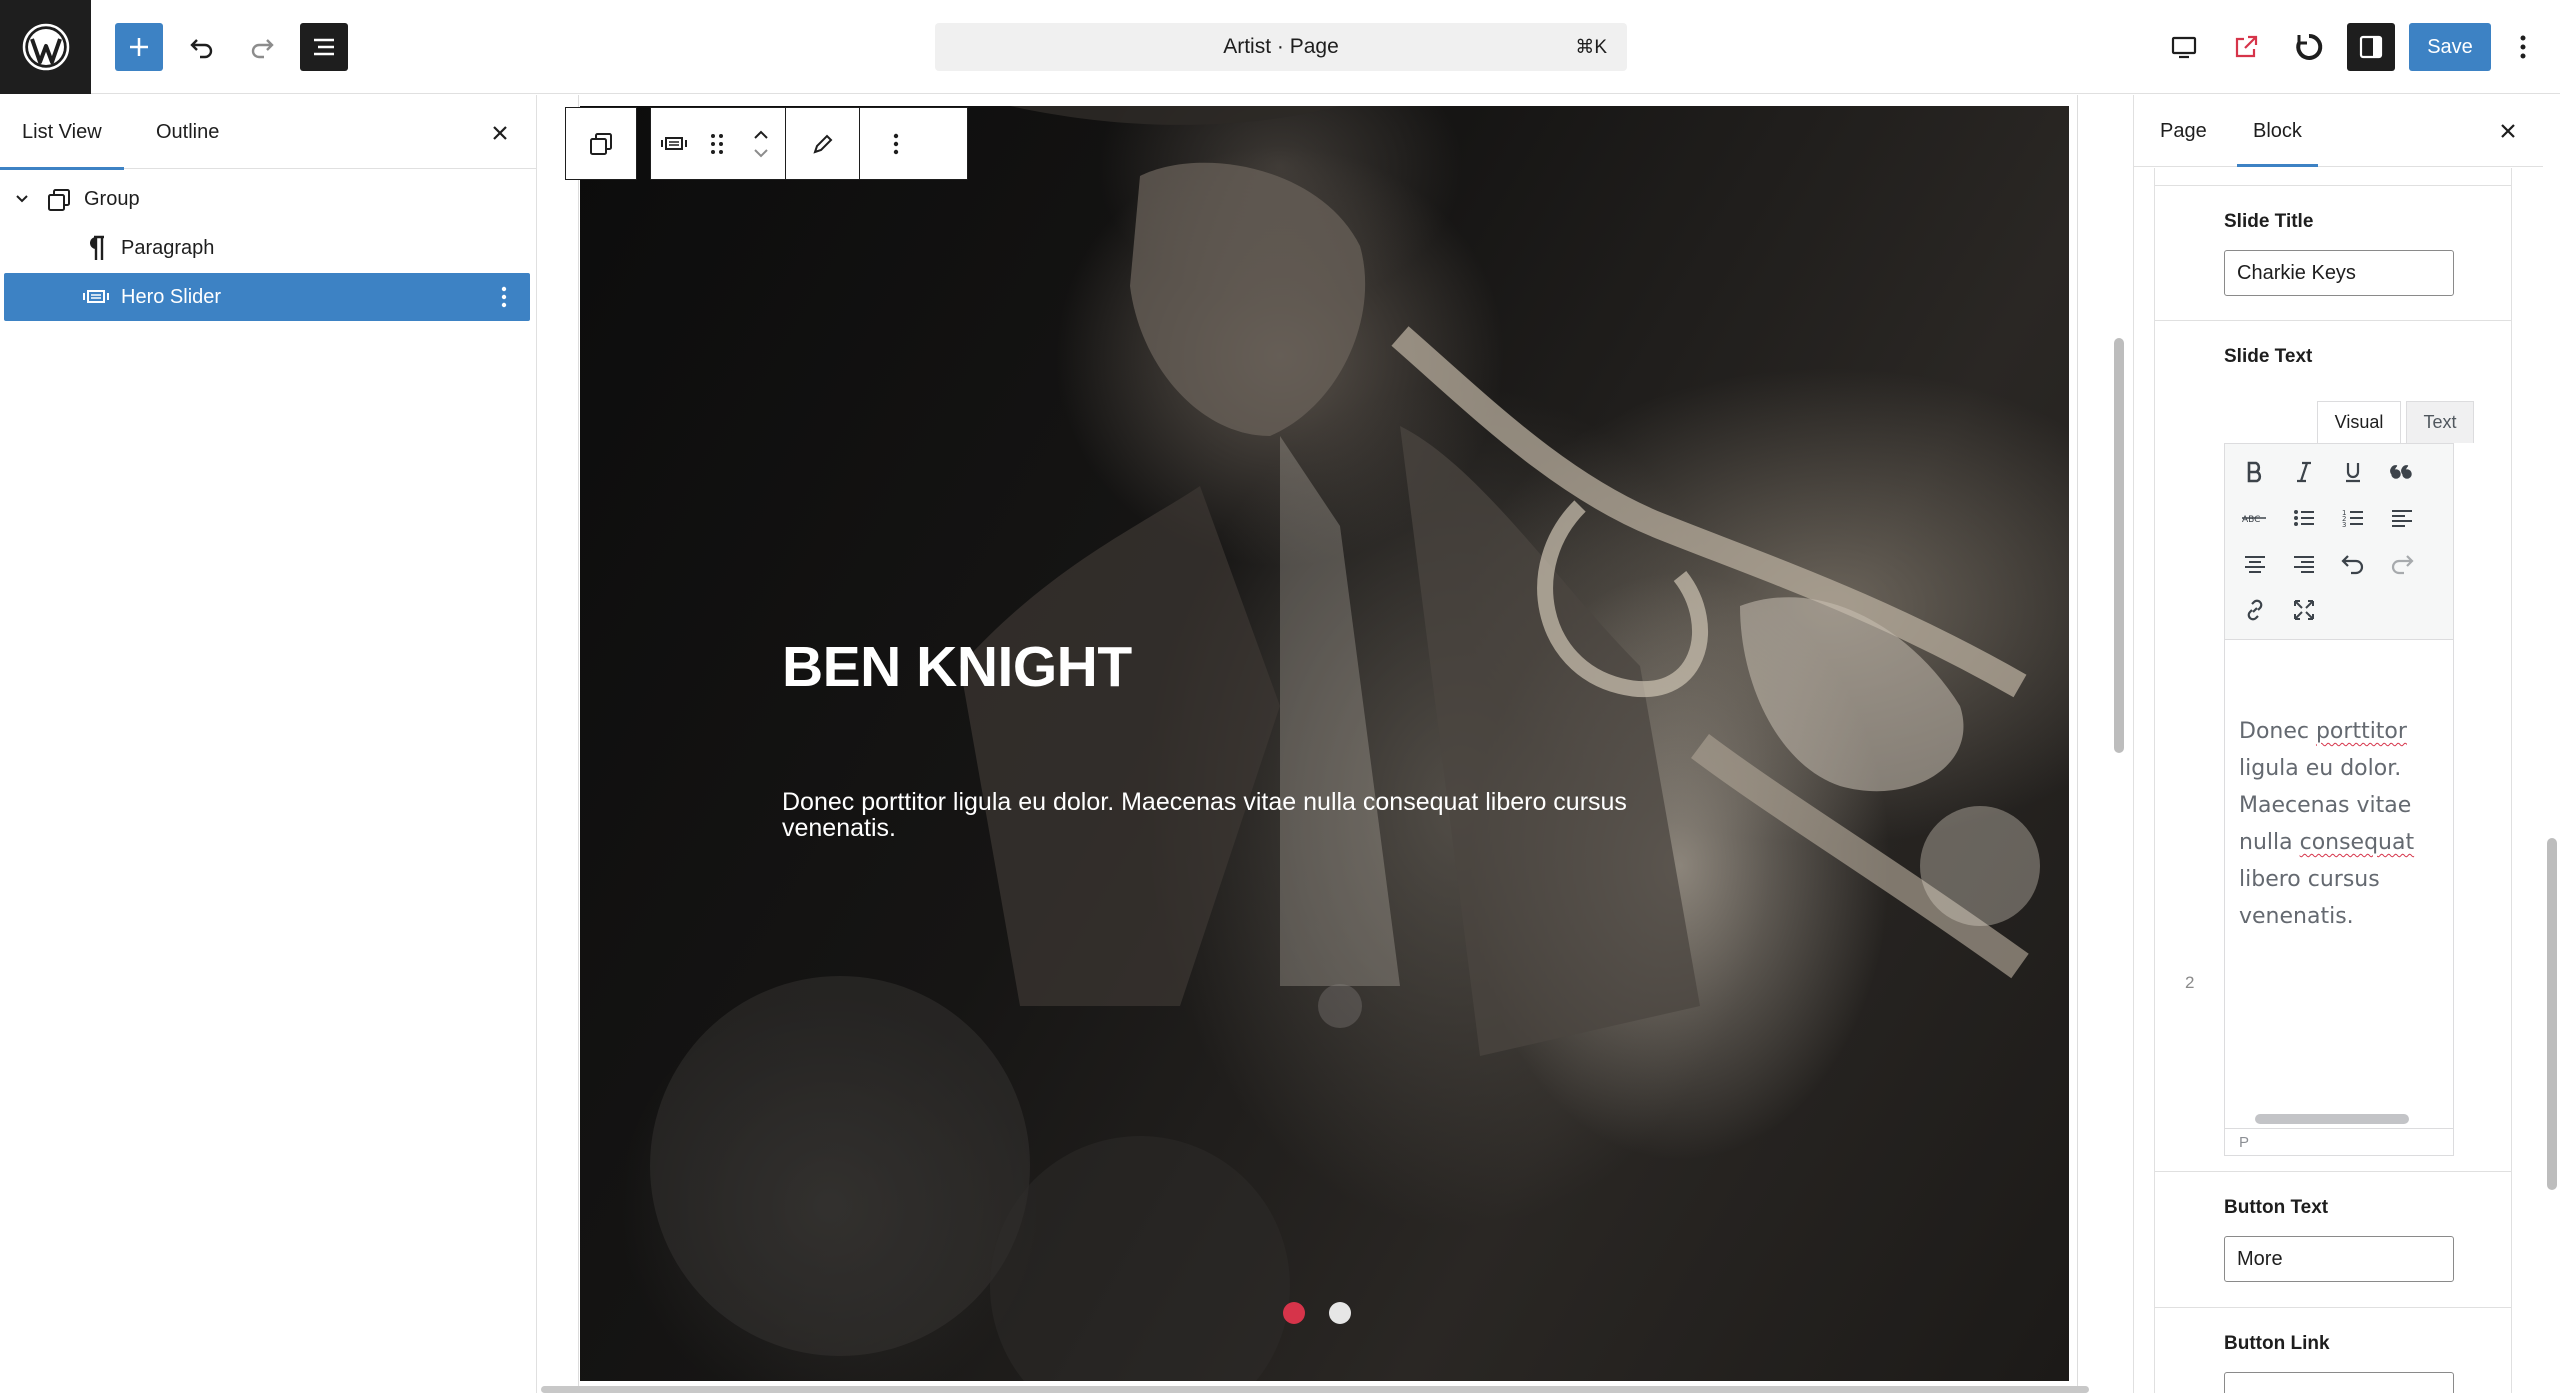  I want to click on editor-status-bar: P, so click(2339, 1141).